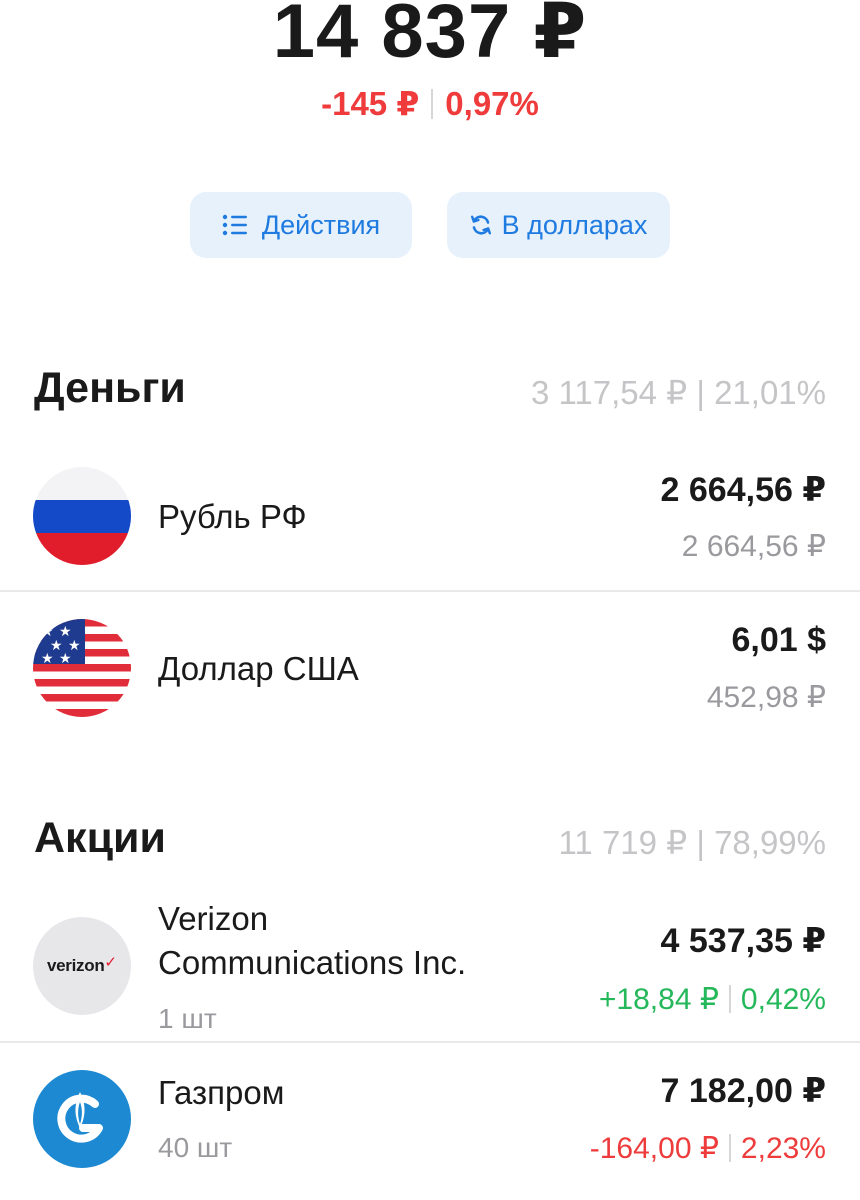 The width and height of the screenshot is (860, 1200). I want to click on asset-change: -164,00 ₽ 2,23%, so click(708, 1148).